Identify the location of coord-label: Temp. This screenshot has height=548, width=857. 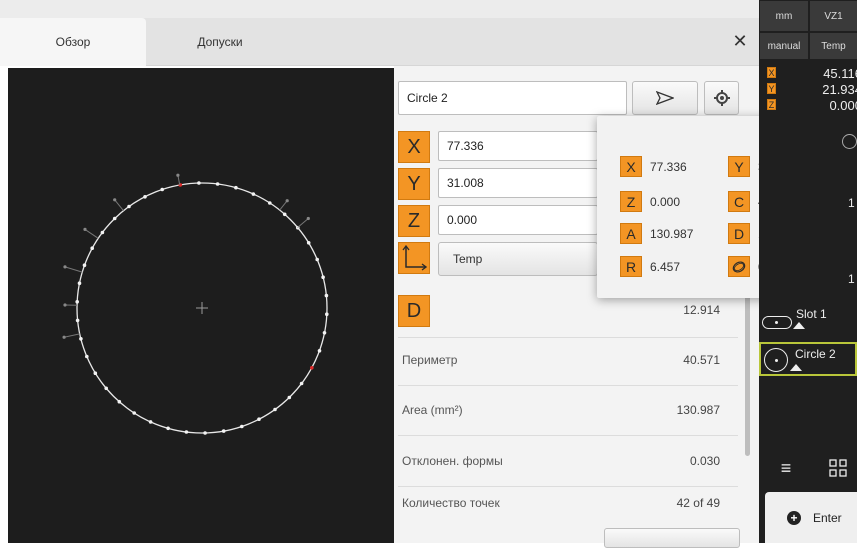
(833, 46).